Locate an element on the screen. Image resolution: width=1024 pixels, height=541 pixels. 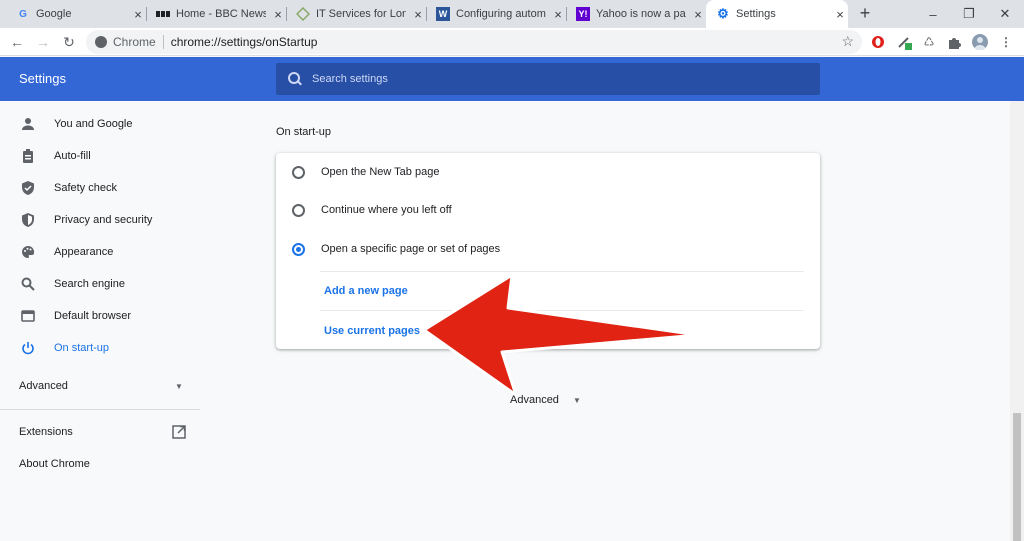
sidebar-item-appearance: Appearance is located at coordinates (100, 252).